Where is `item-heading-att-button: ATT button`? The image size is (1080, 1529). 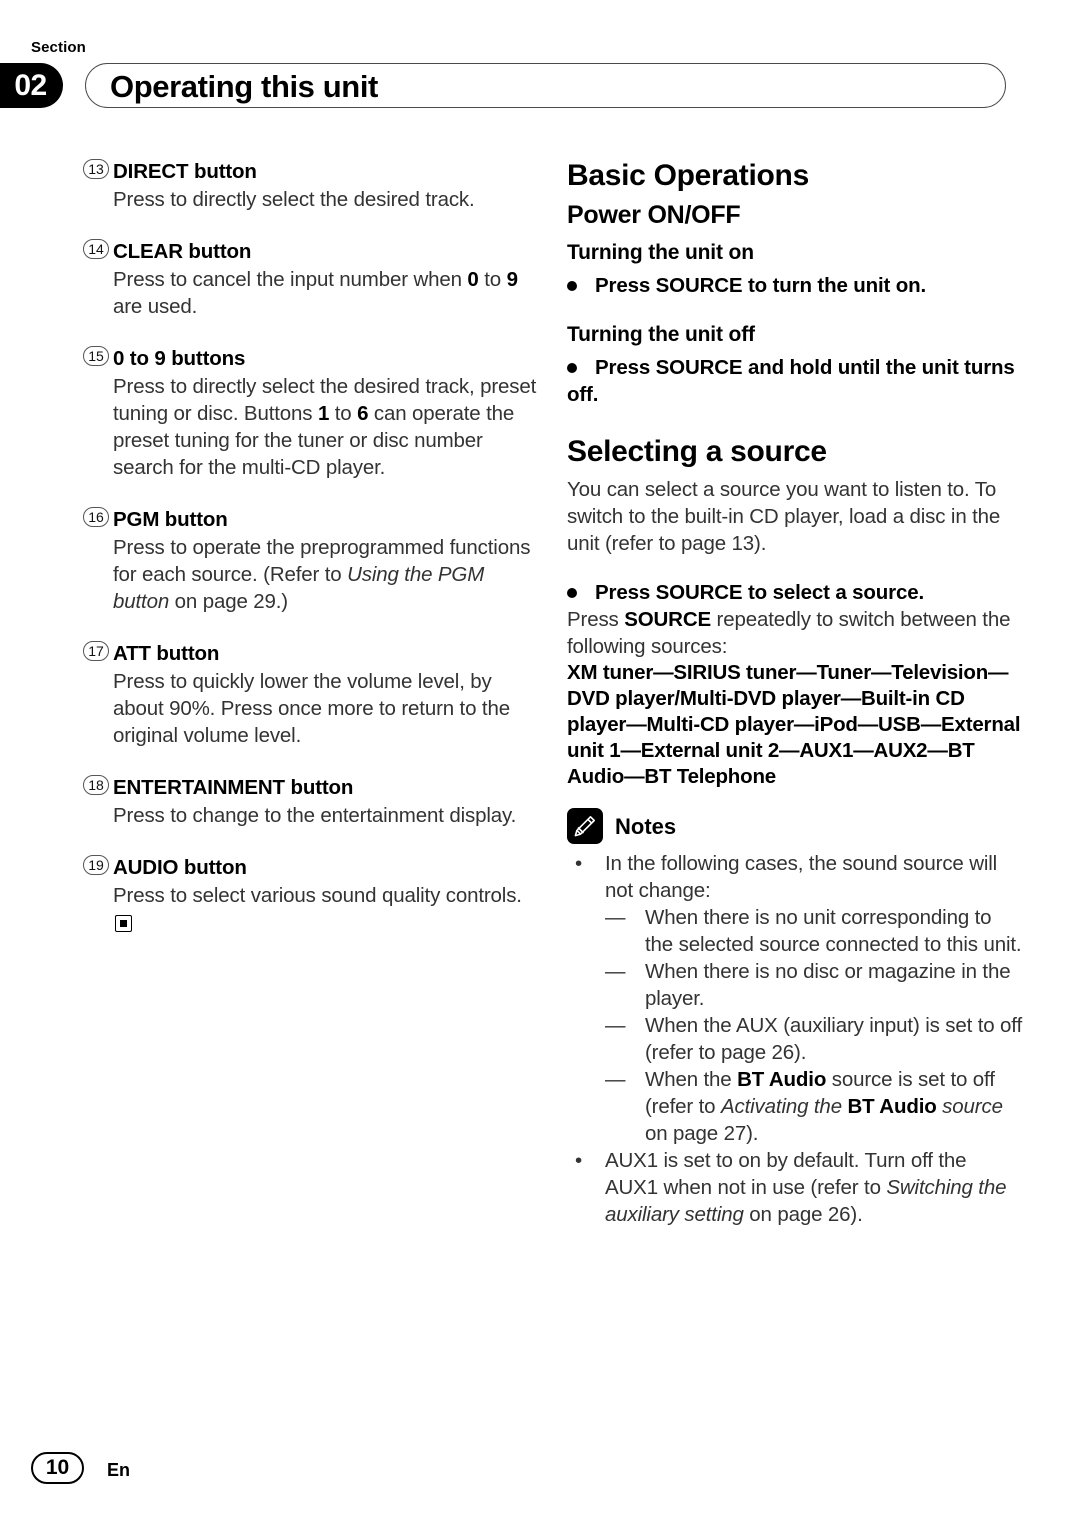 item-heading-att-button: ATT button is located at coordinates (166, 653).